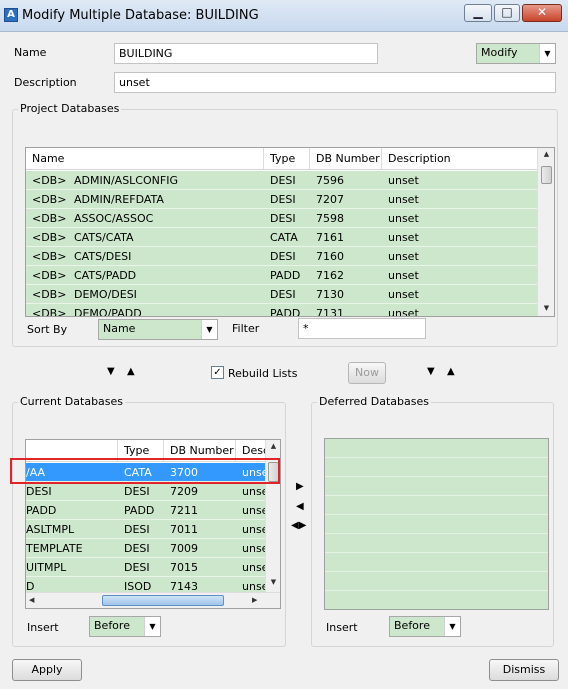 The image size is (568, 689). I want to click on table-row-selected: /AA CATA 3700 unset, so click(146, 472).